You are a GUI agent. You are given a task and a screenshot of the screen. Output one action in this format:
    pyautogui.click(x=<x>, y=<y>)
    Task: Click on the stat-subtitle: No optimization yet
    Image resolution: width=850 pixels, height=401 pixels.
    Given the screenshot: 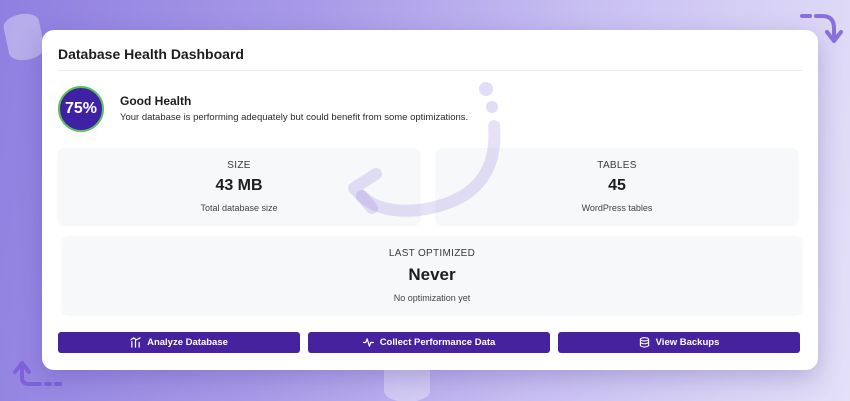 What is the action you would take?
    pyautogui.click(x=432, y=298)
    